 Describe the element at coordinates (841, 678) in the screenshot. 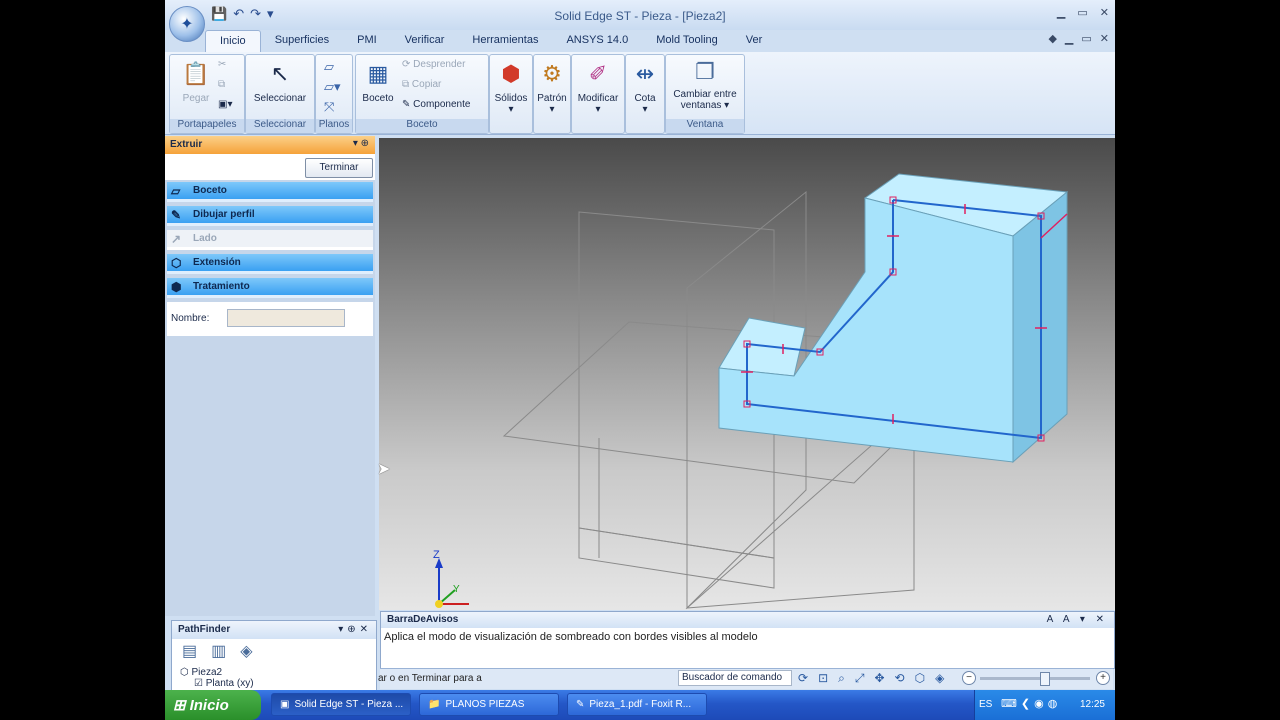

I see `zoom-icon: ⌕` at that location.